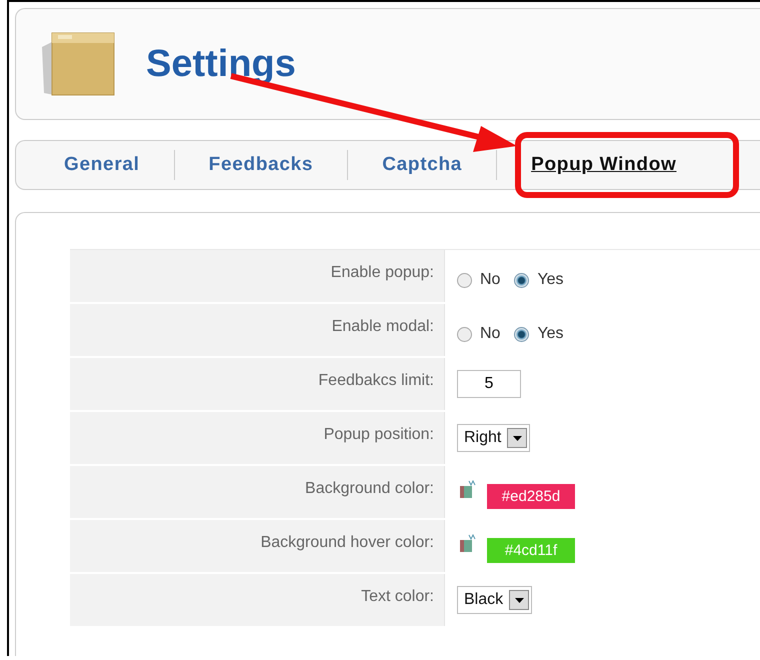  I want to click on dropdown: Black, so click(494, 600).